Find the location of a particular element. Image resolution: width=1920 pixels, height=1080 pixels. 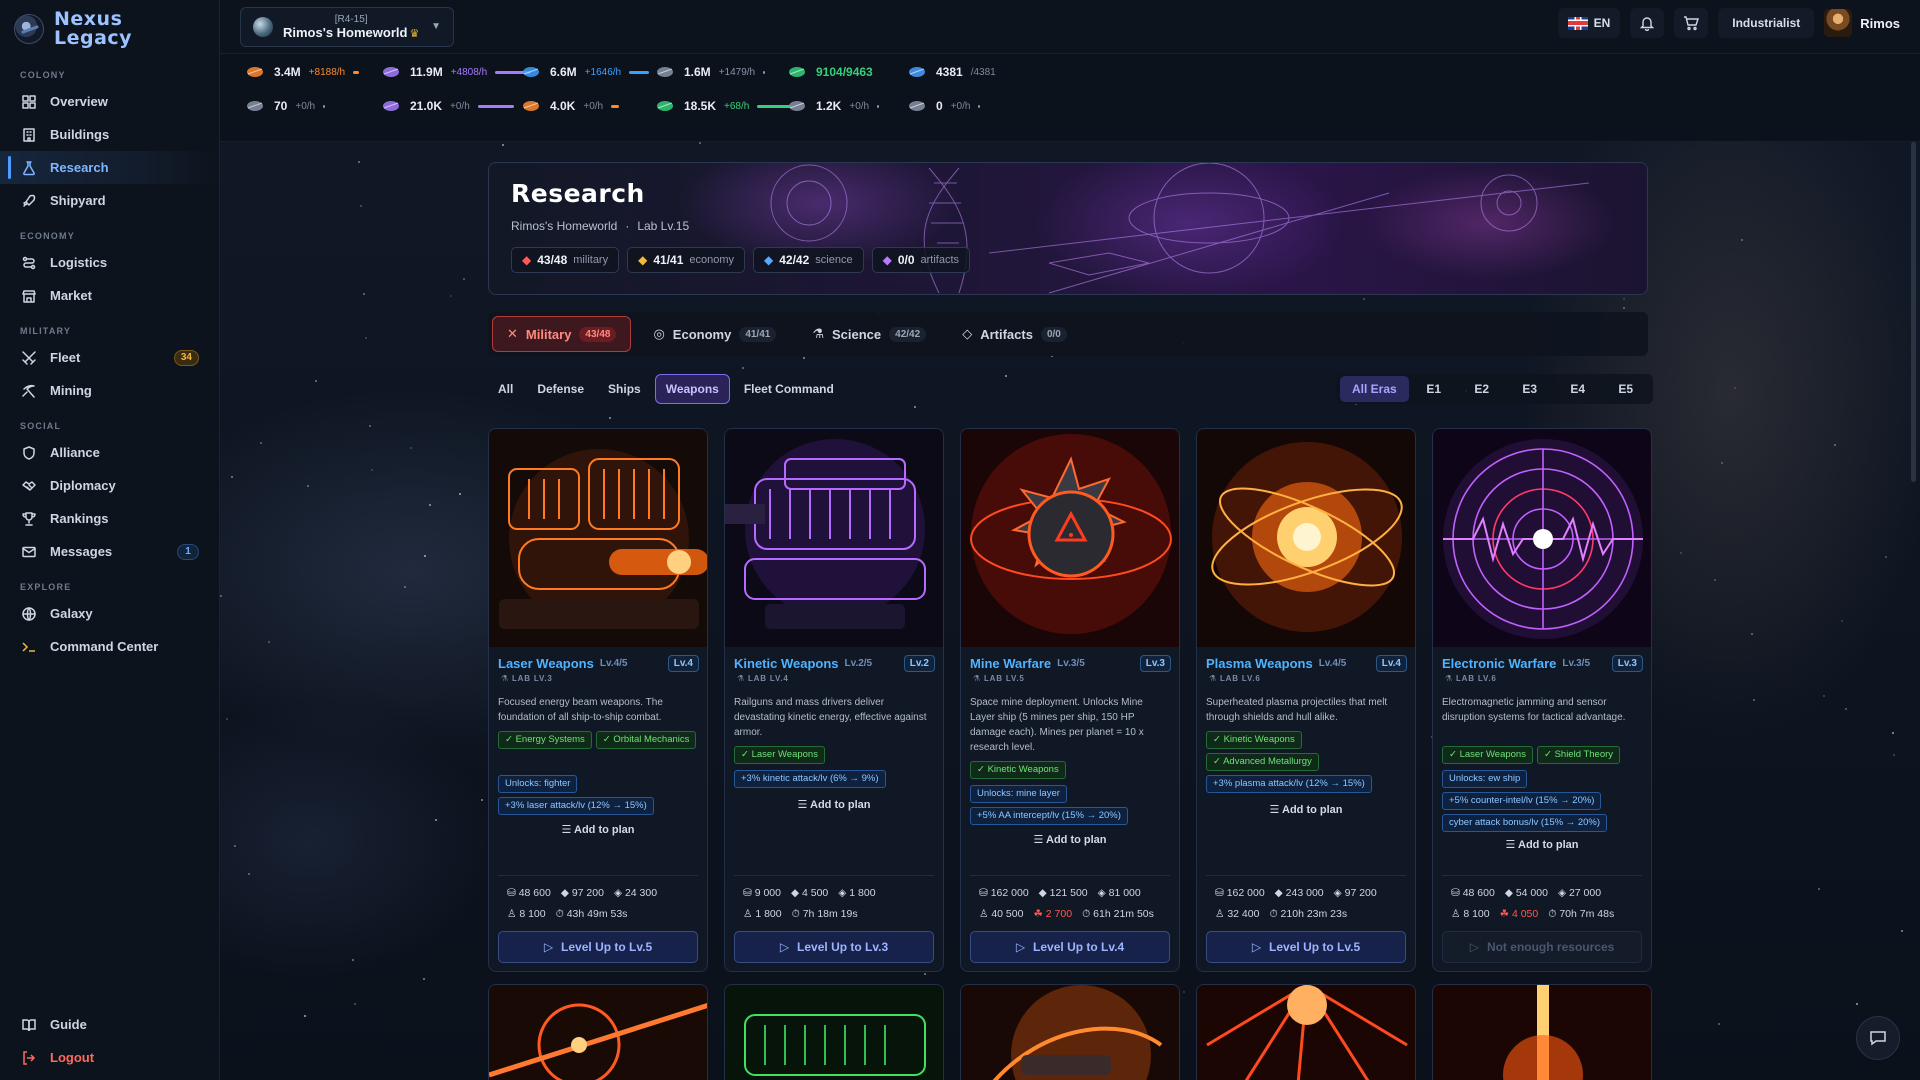

filter-ships: Ships is located at coordinates (624, 389).